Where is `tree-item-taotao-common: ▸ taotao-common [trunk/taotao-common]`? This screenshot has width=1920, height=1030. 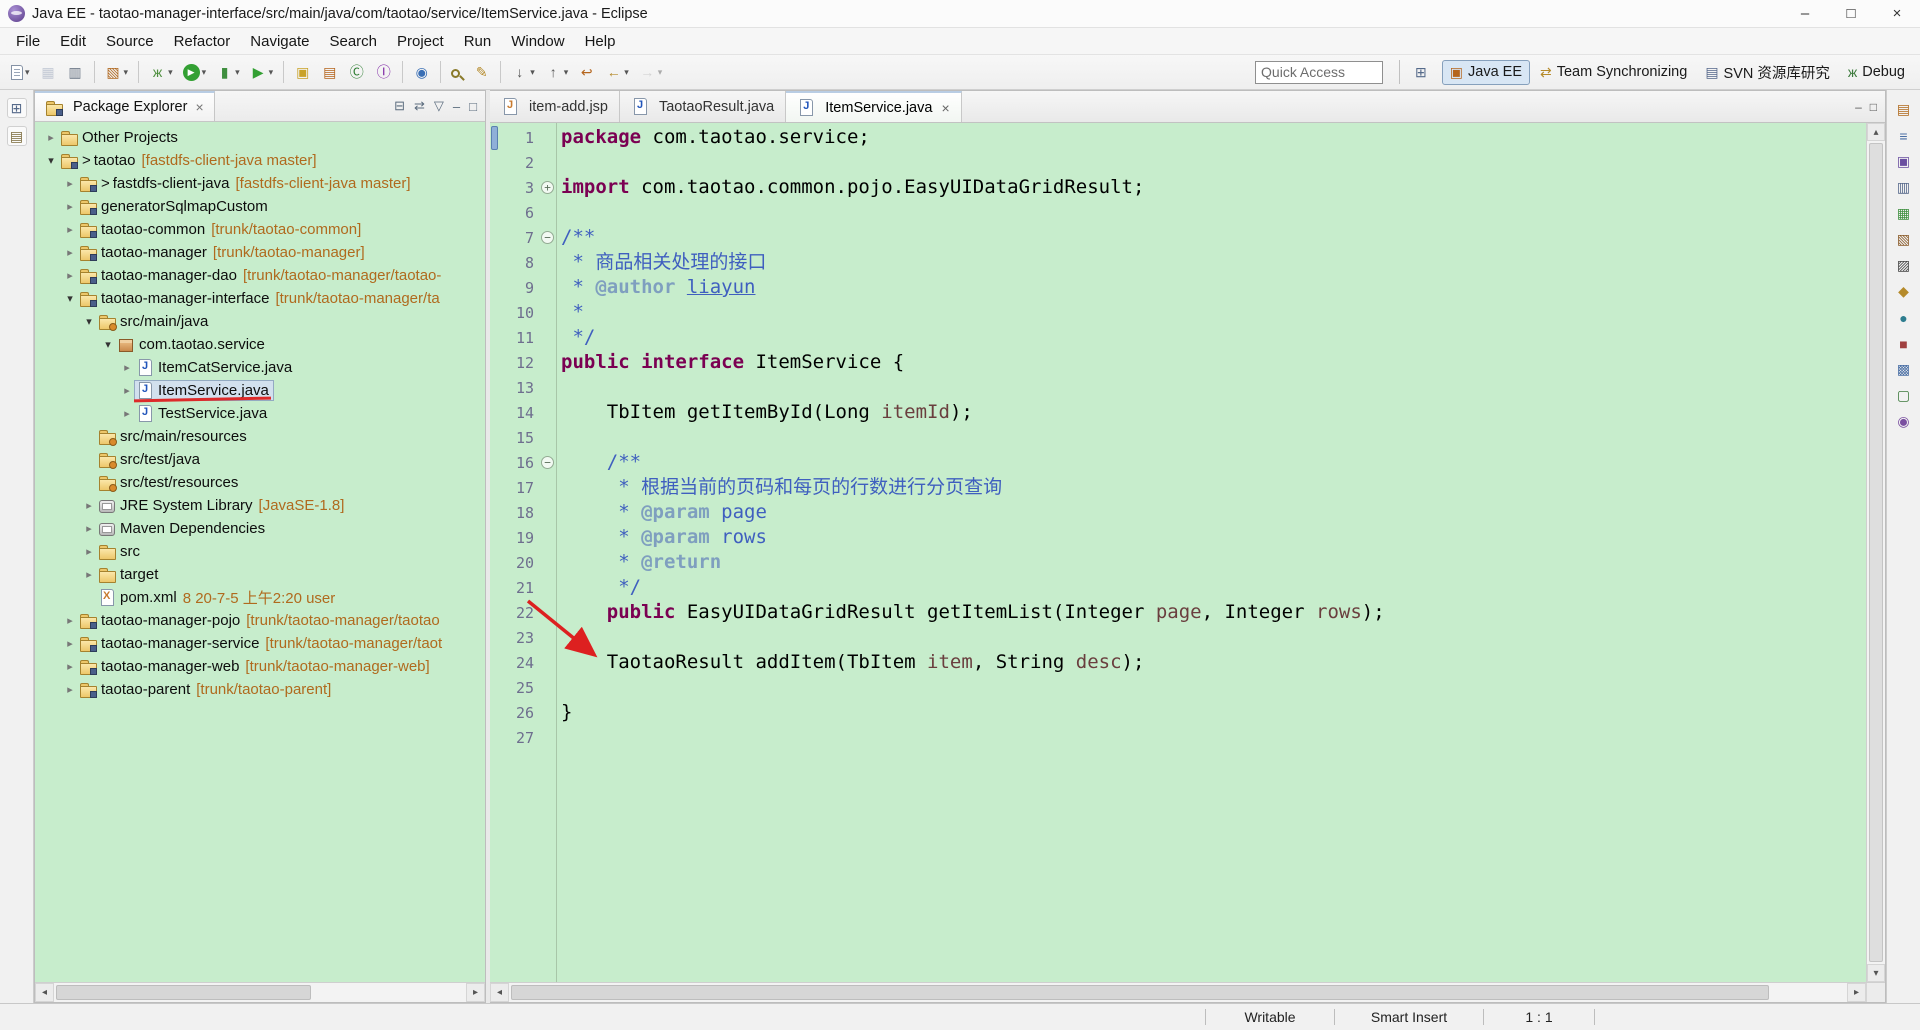
tree-item-taotao-common: ▸ taotao-common [trunk/taotao-common] is located at coordinates (260, 229).